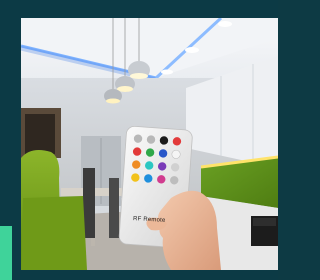 This screenshot has width=320, height=280. What do you see at coordinates (54, 233) in the screenshot?
I see `sofa-seat` at bounding box center [54, 233].